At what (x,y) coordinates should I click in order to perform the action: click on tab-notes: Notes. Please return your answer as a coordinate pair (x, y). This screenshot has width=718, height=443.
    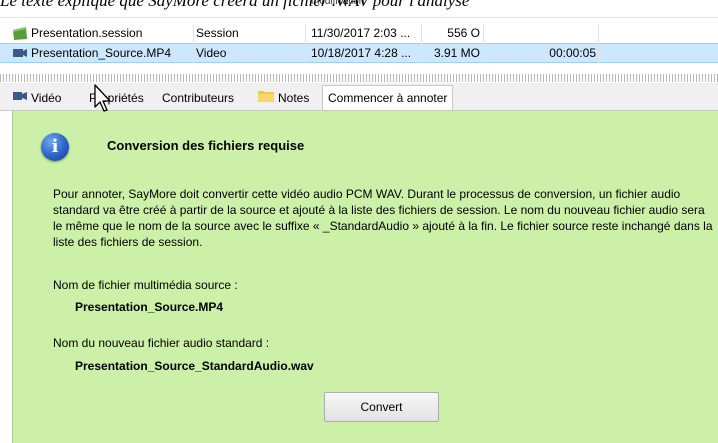
    Looking at the image, I should click on (283, 98).